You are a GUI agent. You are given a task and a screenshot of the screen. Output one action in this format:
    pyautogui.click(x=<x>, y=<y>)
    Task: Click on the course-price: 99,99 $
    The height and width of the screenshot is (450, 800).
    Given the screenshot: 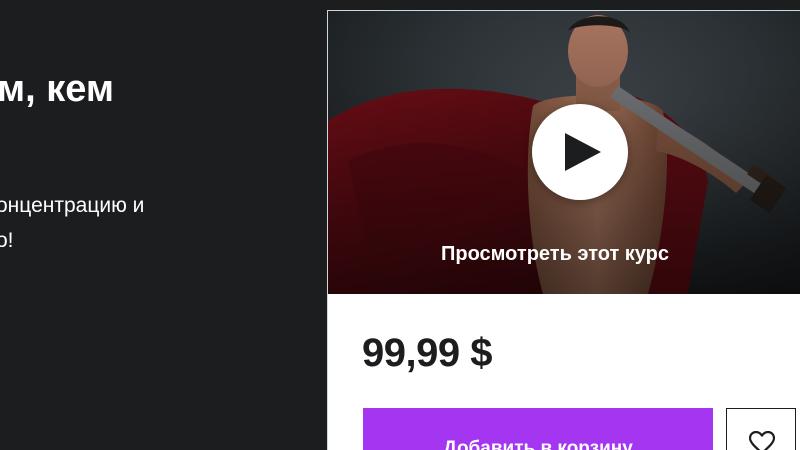 What is the action you would take?
    pyautogui.click(x=427, y=353)
    